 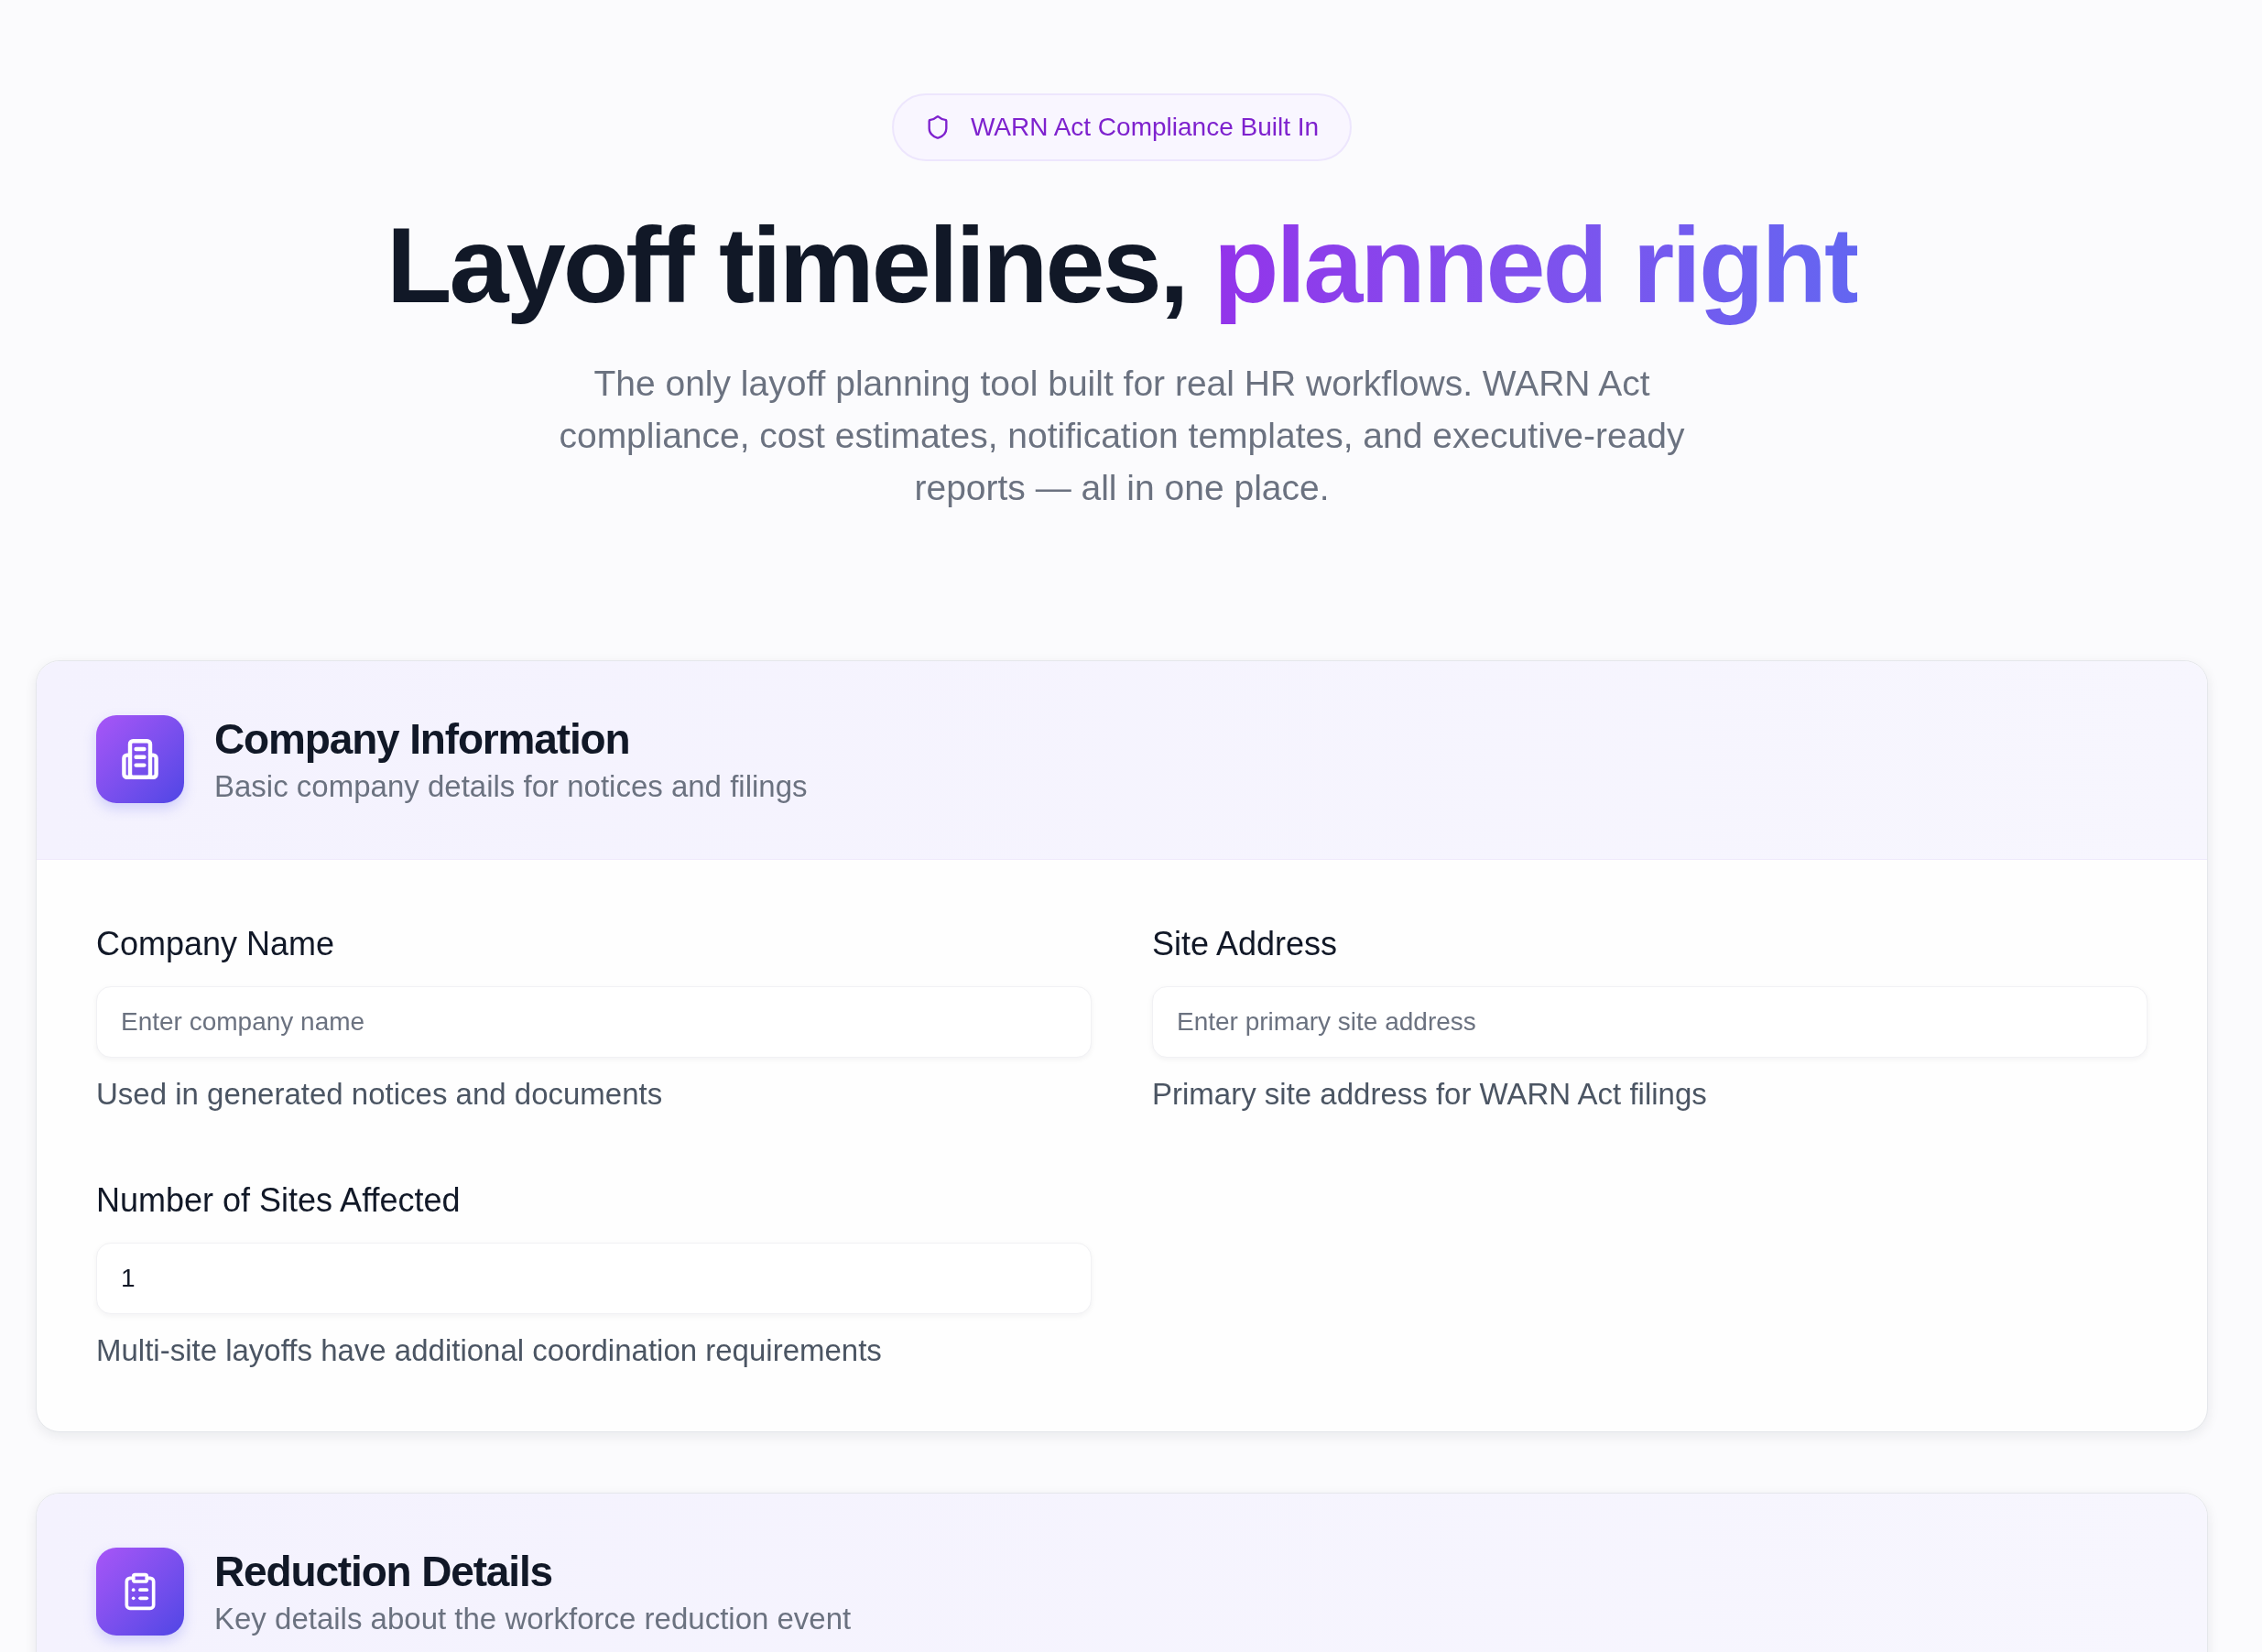 What do you see at coordinates (383, 1572) in the screenshot?
I see `section-title: Reduction Details` at bounding box center [383, 1572].